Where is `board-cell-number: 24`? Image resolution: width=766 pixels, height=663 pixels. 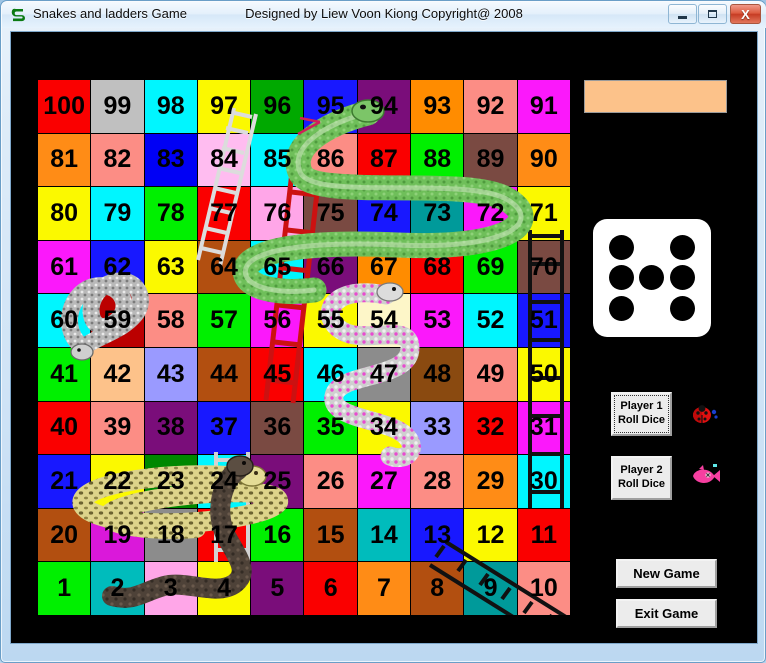
board-cell-number: 24 is located at coordinates (224, 480).